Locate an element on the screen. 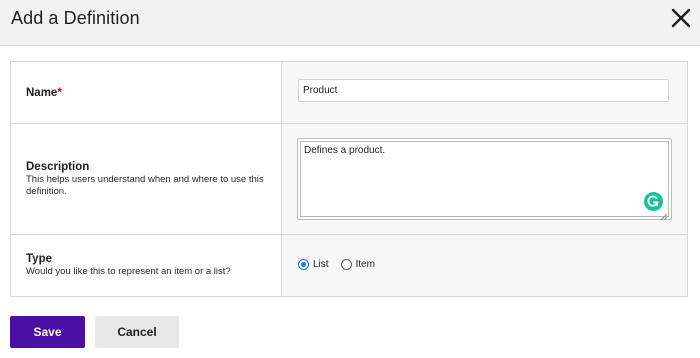  type-option-list: List is located at coordinates (313, 264).